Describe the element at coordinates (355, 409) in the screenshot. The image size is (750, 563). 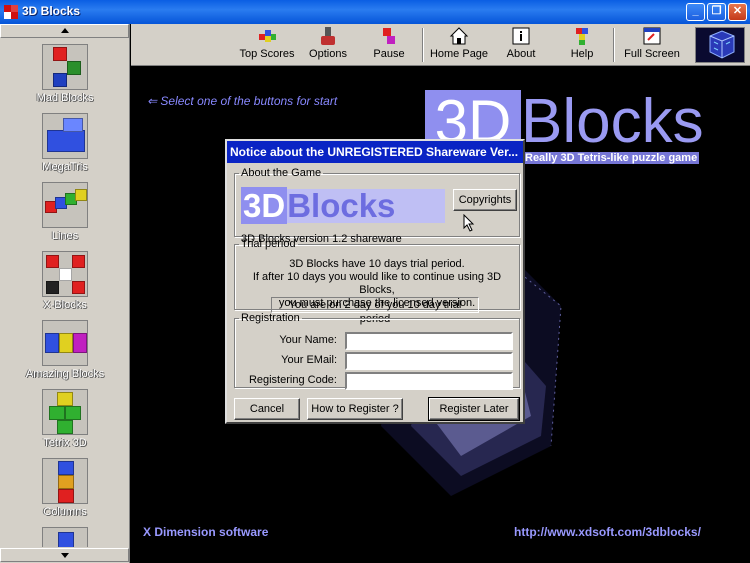
I see `how-to-register-button: How to Register ?` at that location.